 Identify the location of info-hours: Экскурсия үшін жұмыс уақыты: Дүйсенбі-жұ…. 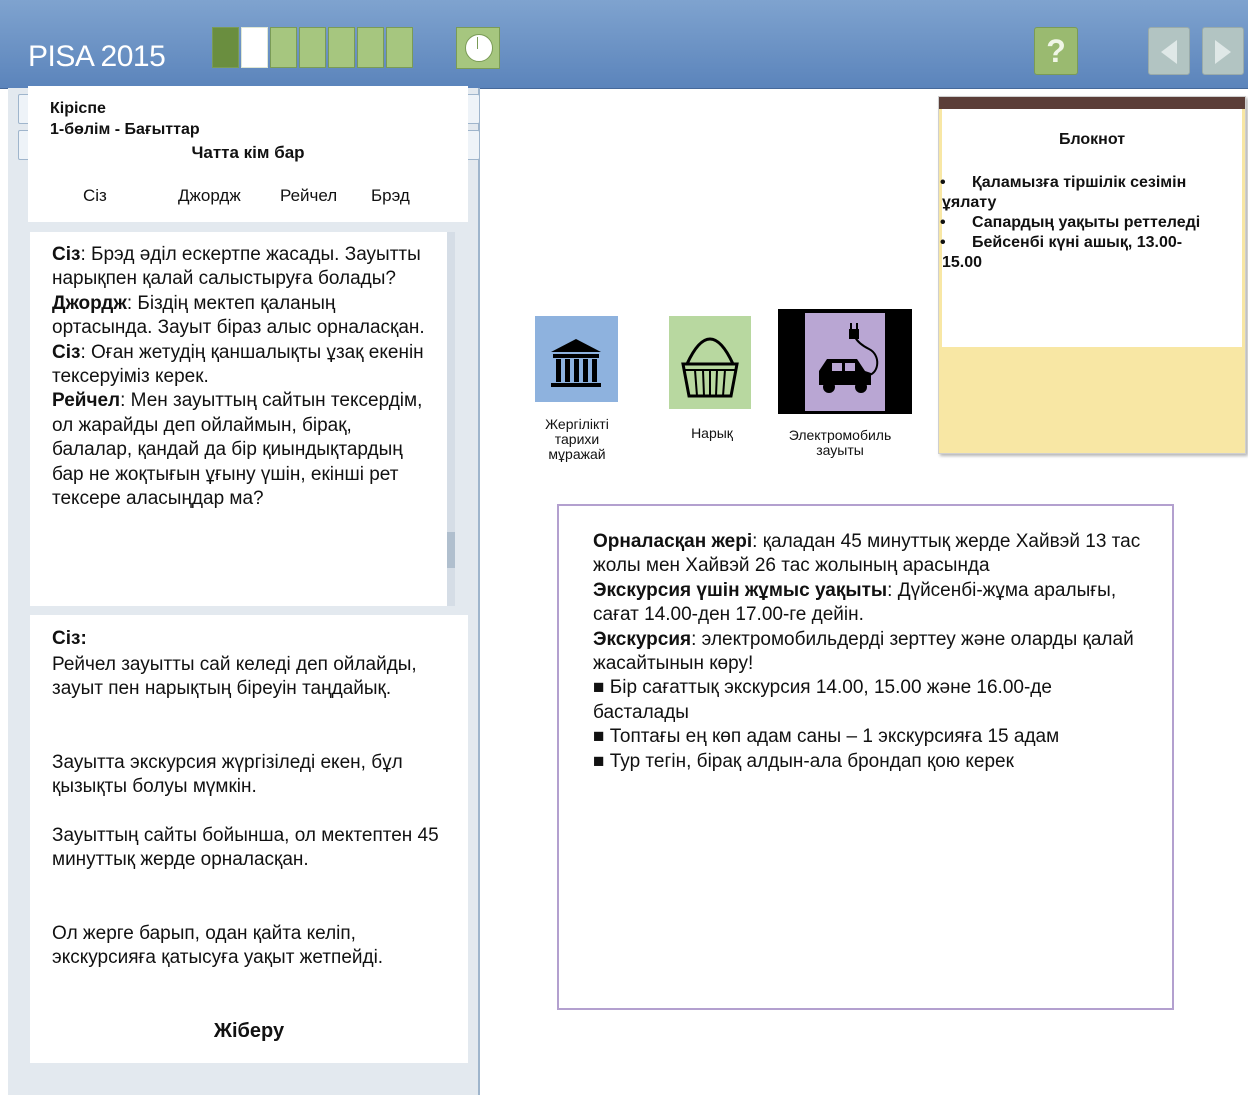
(855, 602).